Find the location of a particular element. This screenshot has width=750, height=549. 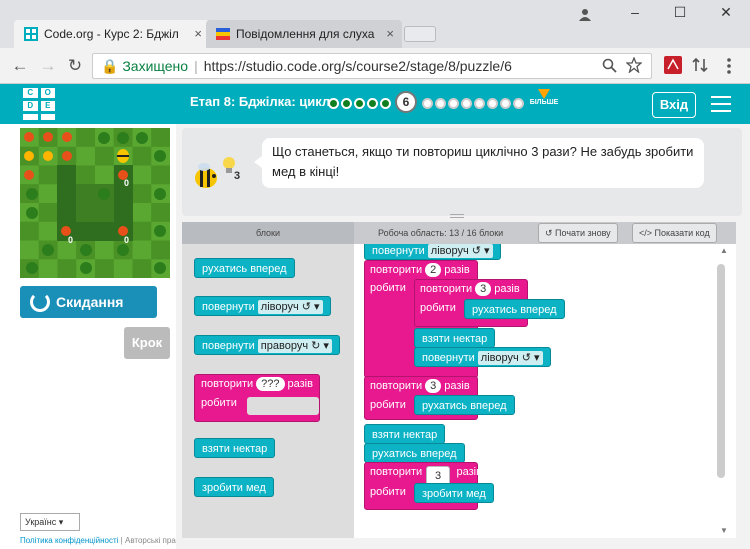

scroll-down-icon: ▼ is located at coordinates (724, 530).